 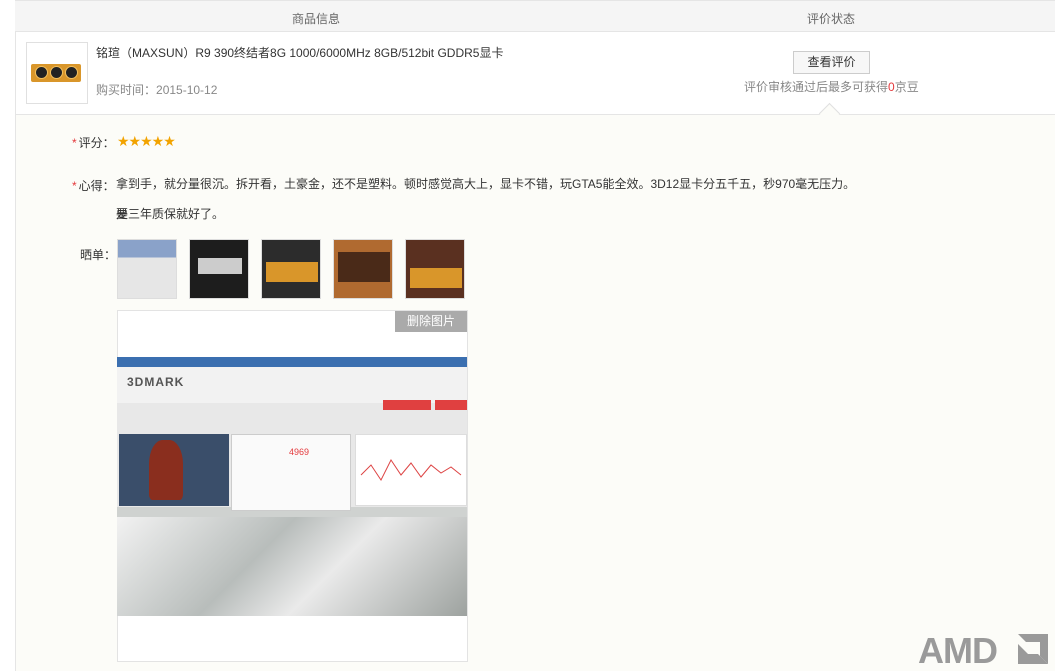 I want to click on photo-preview-image: 3DMARK 4969, so click(x=292, y=486).